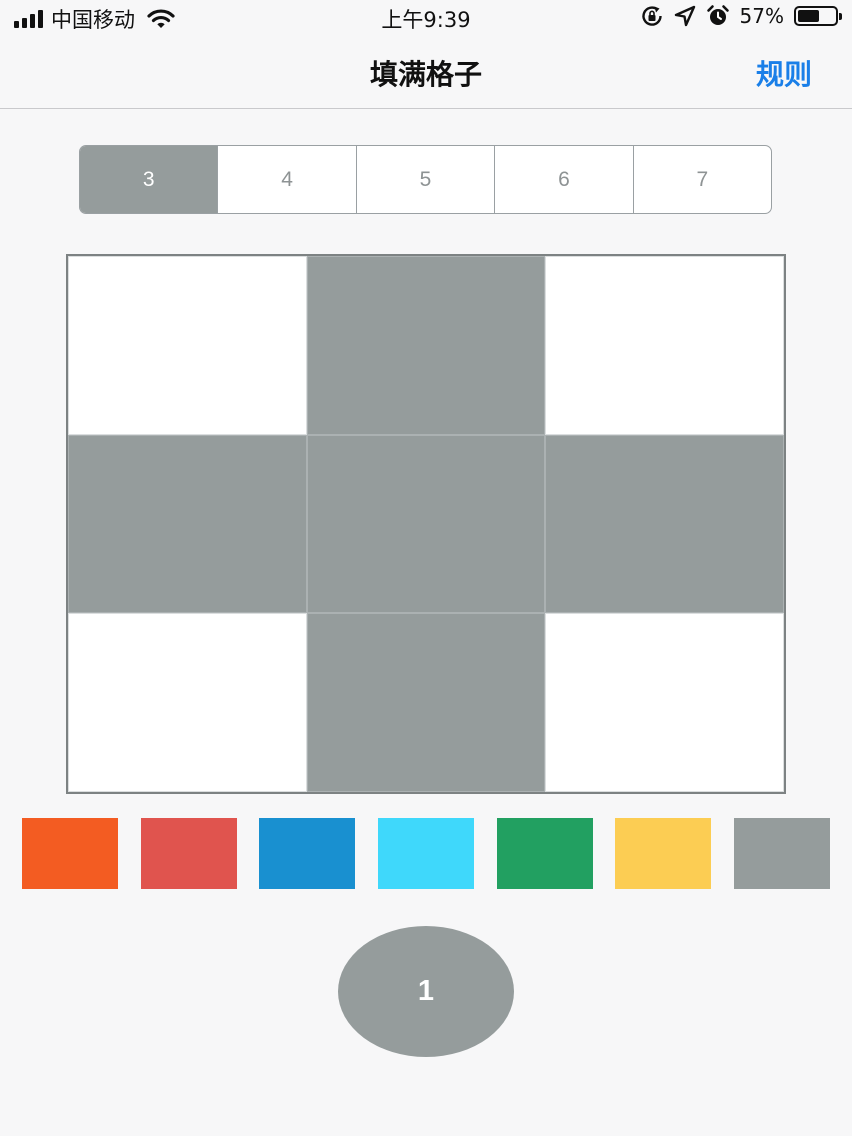  I want to click on size-option-4: 4, so click(286, 179).